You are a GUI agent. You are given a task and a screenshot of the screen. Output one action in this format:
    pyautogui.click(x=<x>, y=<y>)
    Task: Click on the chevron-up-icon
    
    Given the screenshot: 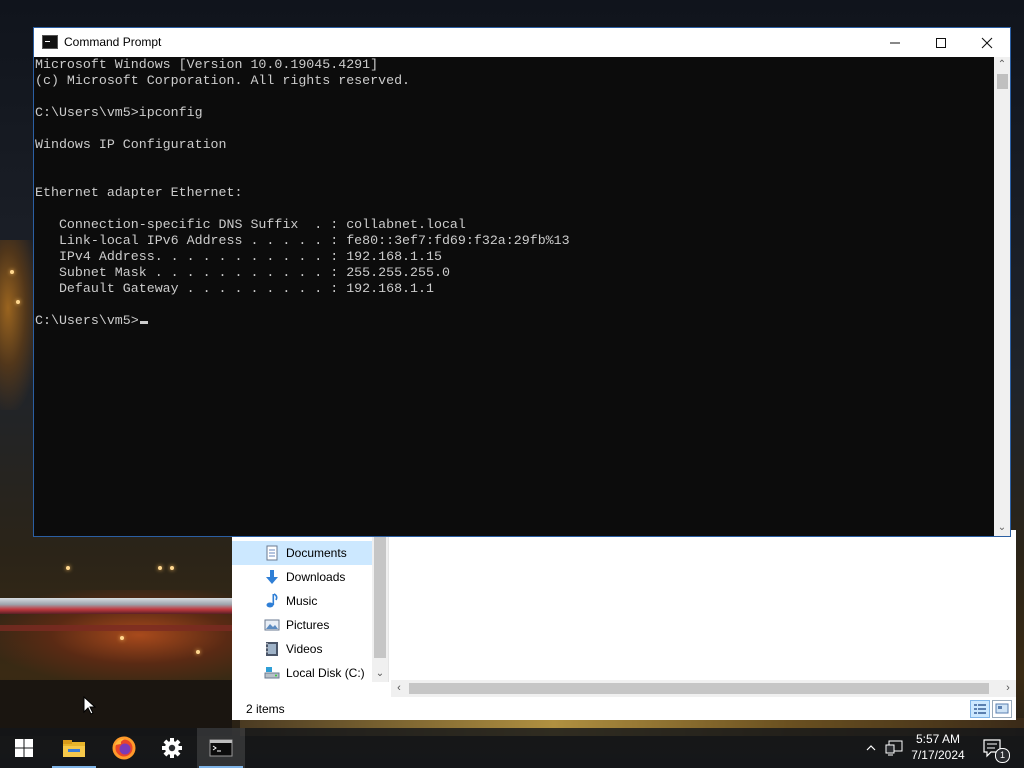 What is the action you would take?
    pyautogui.click(x=871, y=748)
    